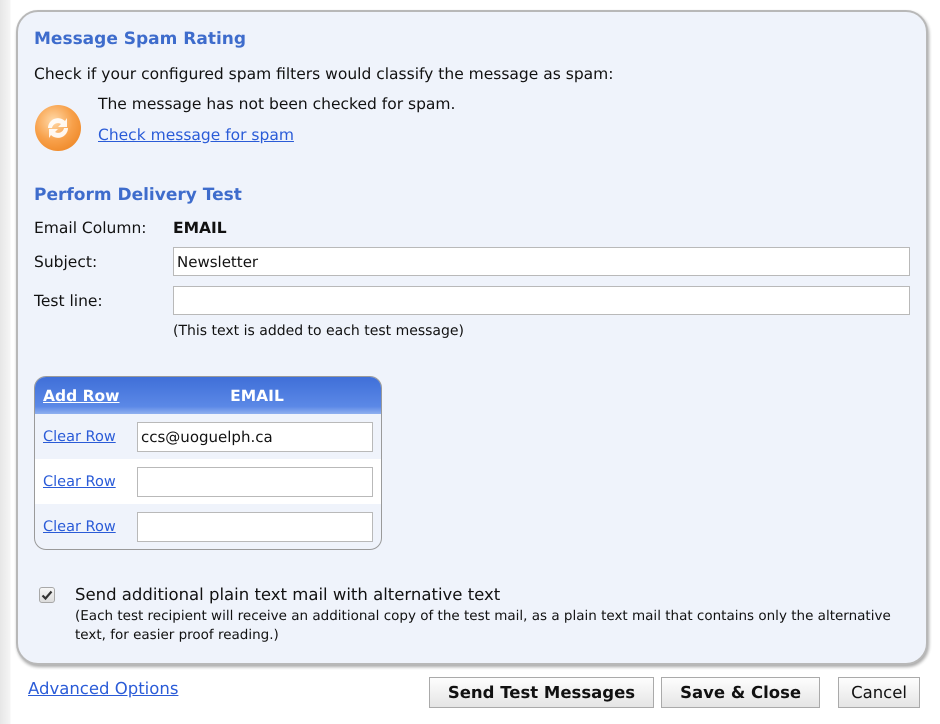 Image resolution: width=940 pixels, height=724 pixels. I want to click on checkbox-label: Send additional plain text mail with alternative text, so click(288, 595).